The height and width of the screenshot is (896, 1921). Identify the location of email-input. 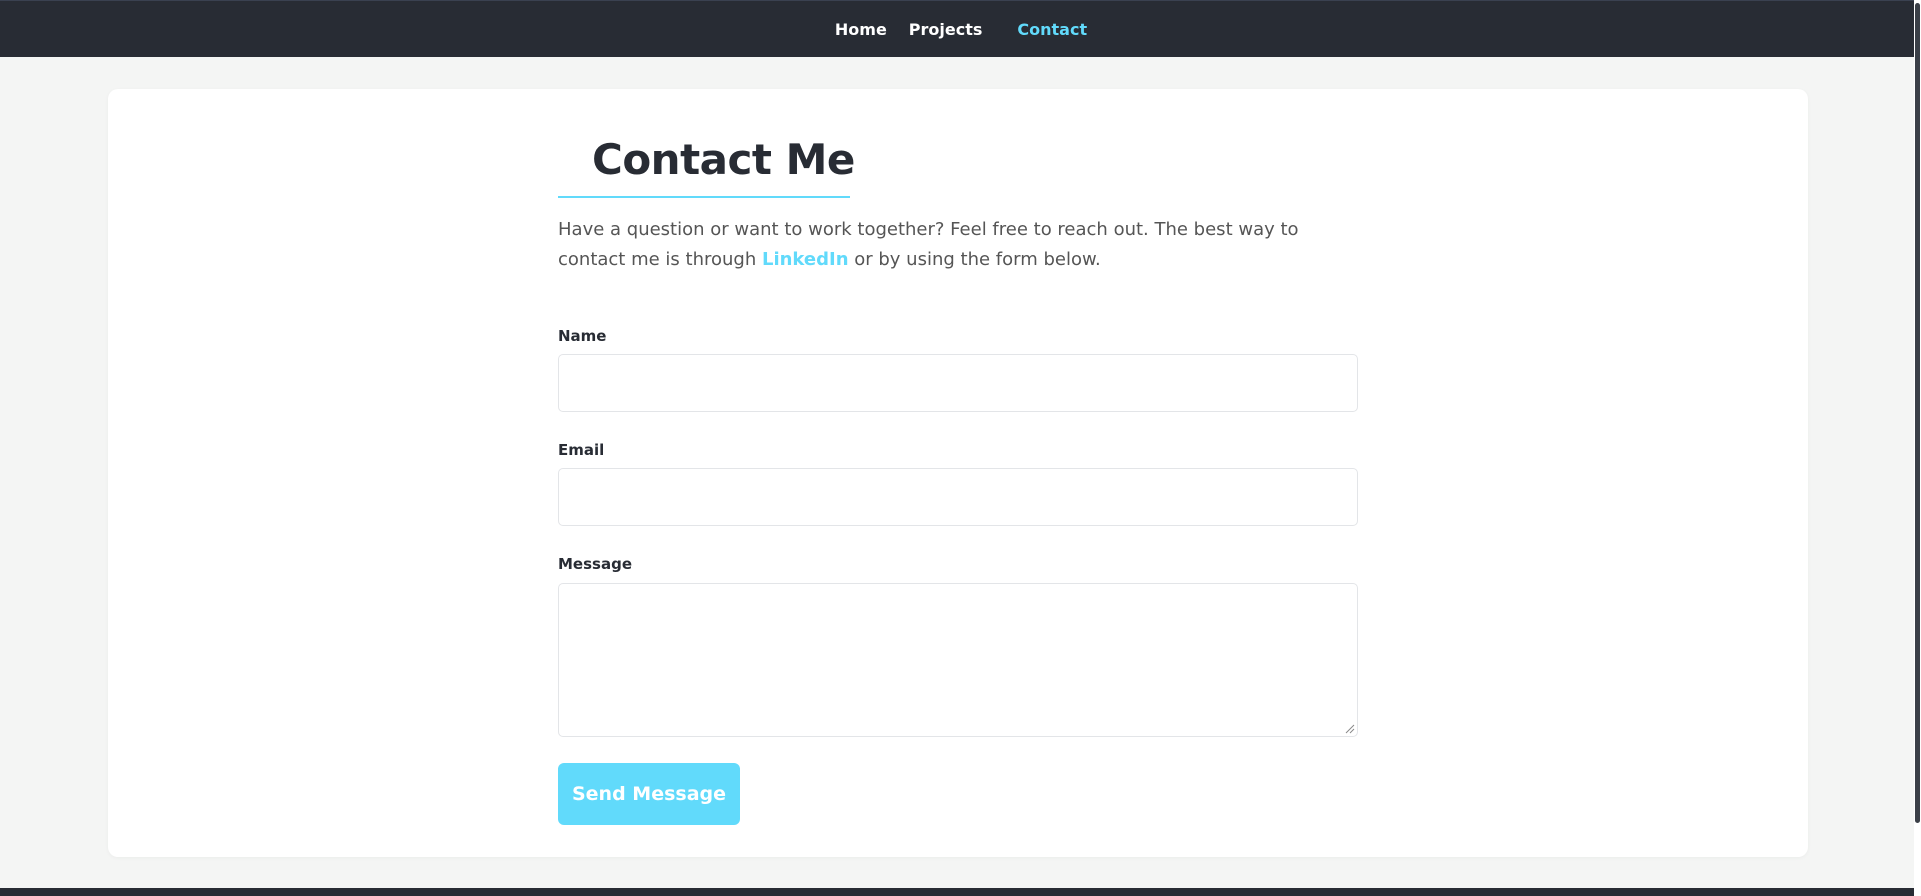
(958, 497).